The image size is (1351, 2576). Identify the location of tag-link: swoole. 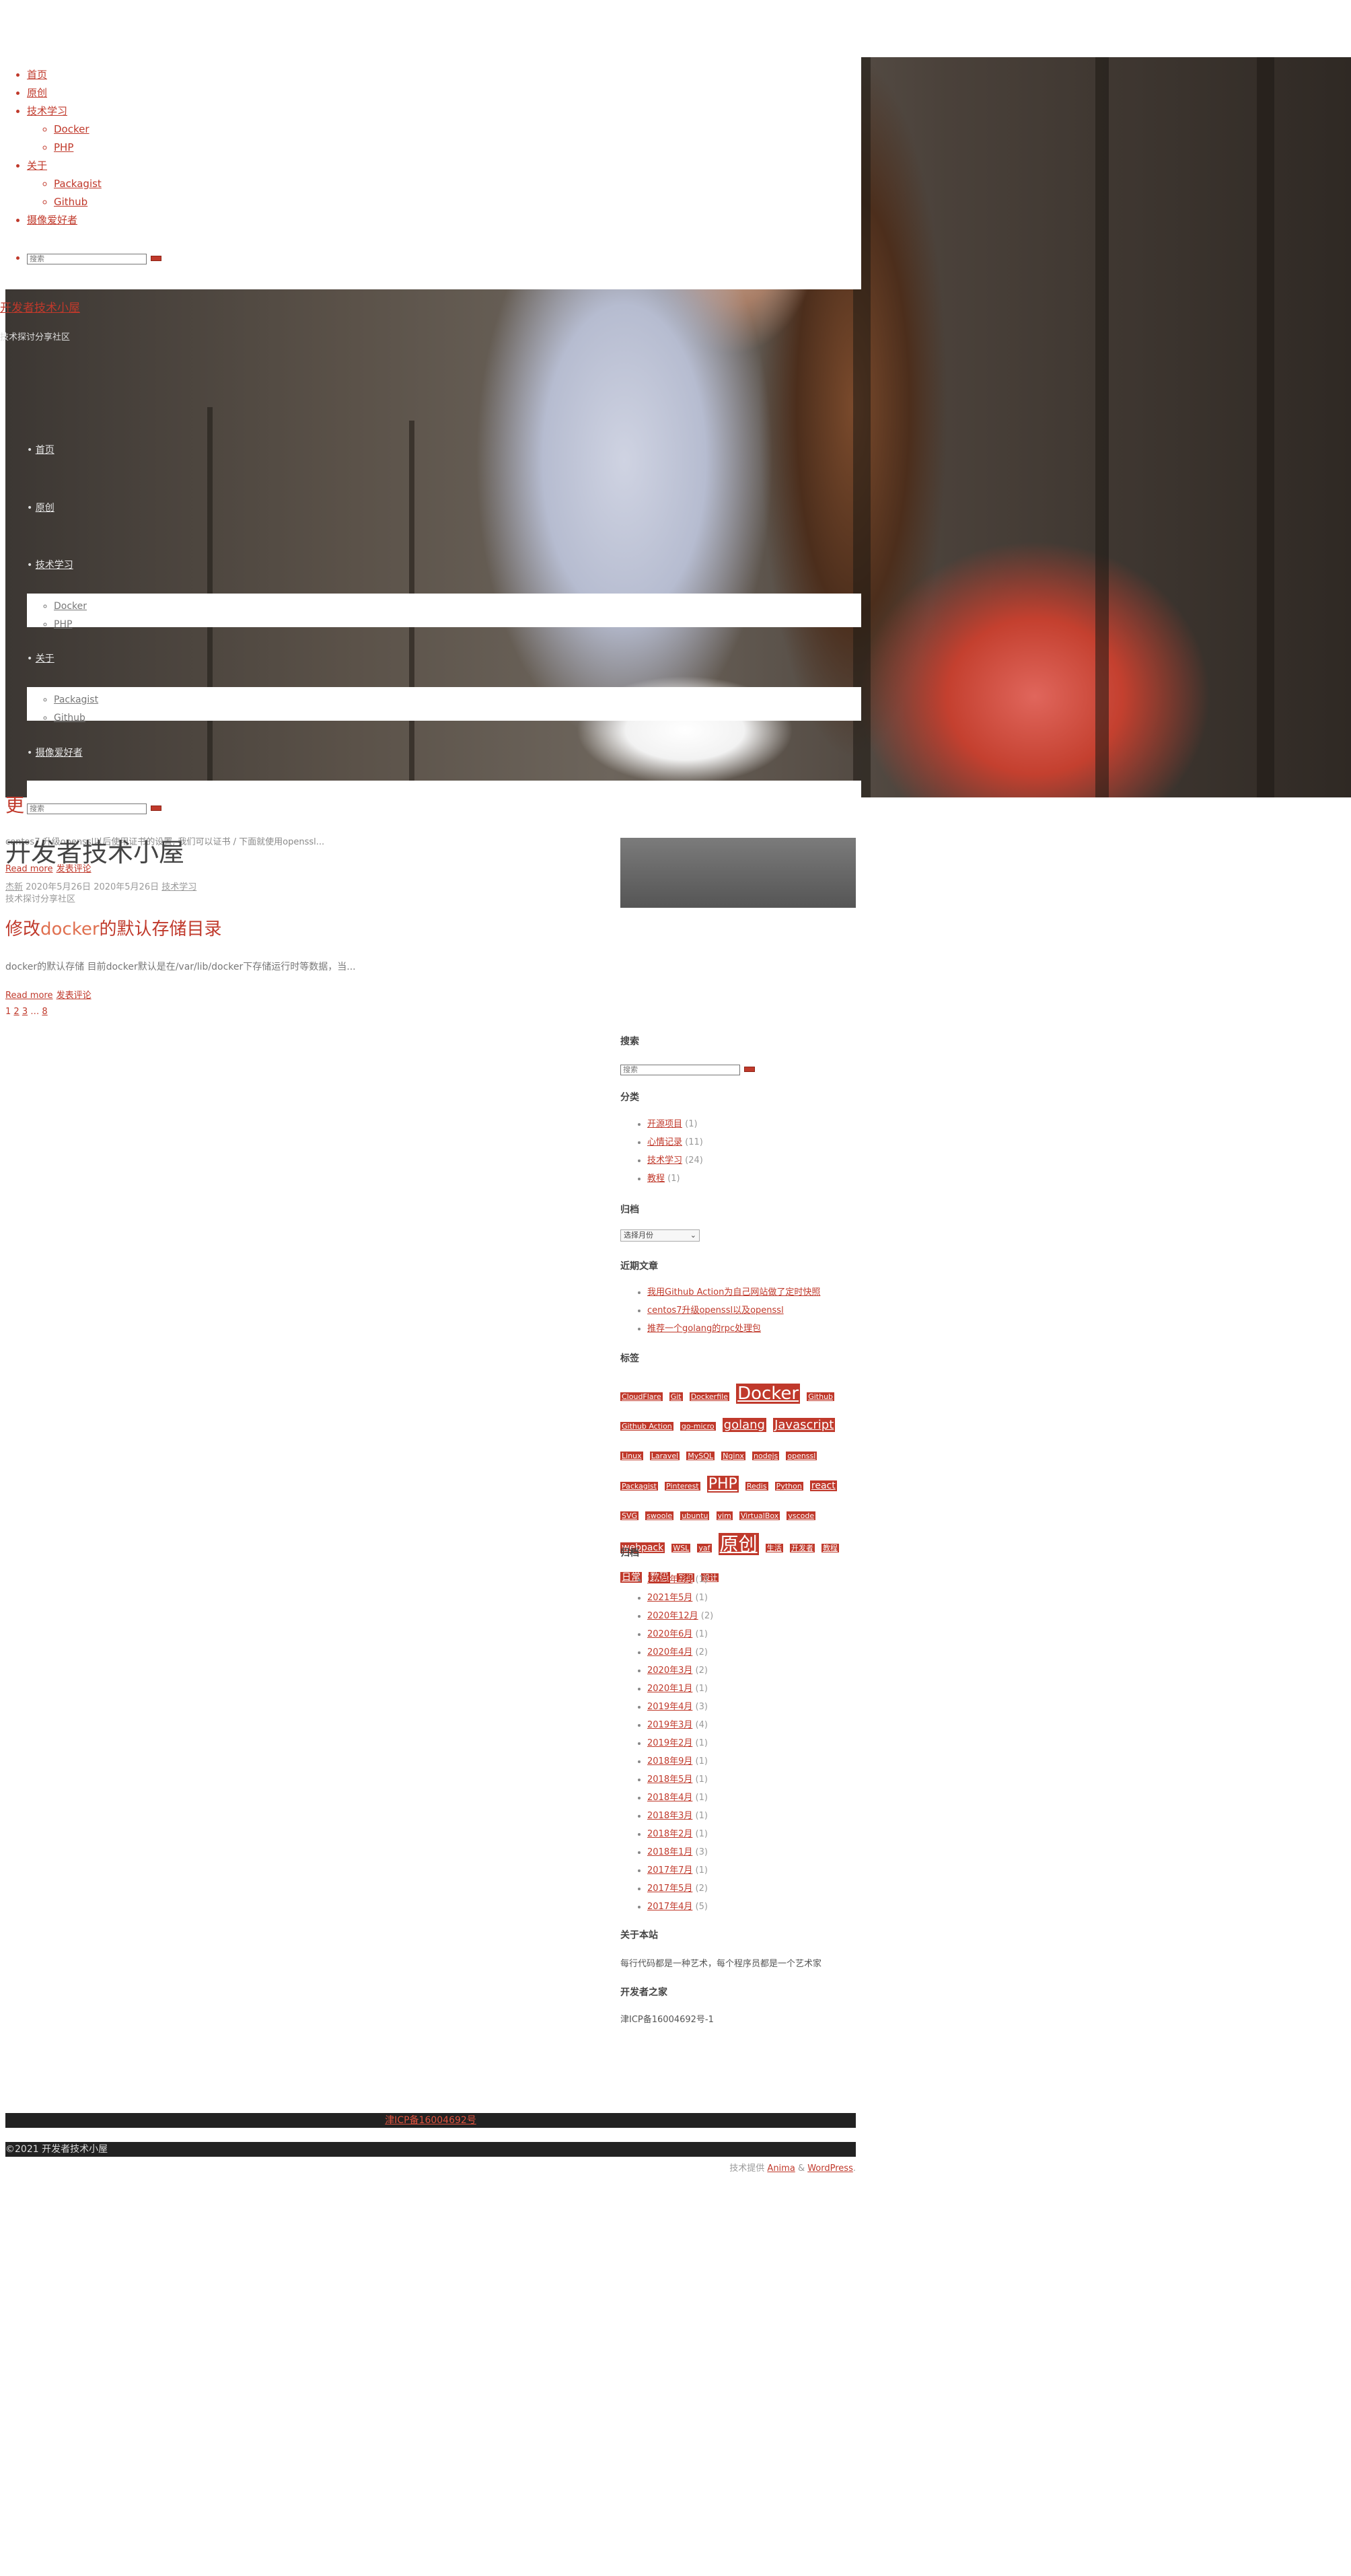
(659, 1515).